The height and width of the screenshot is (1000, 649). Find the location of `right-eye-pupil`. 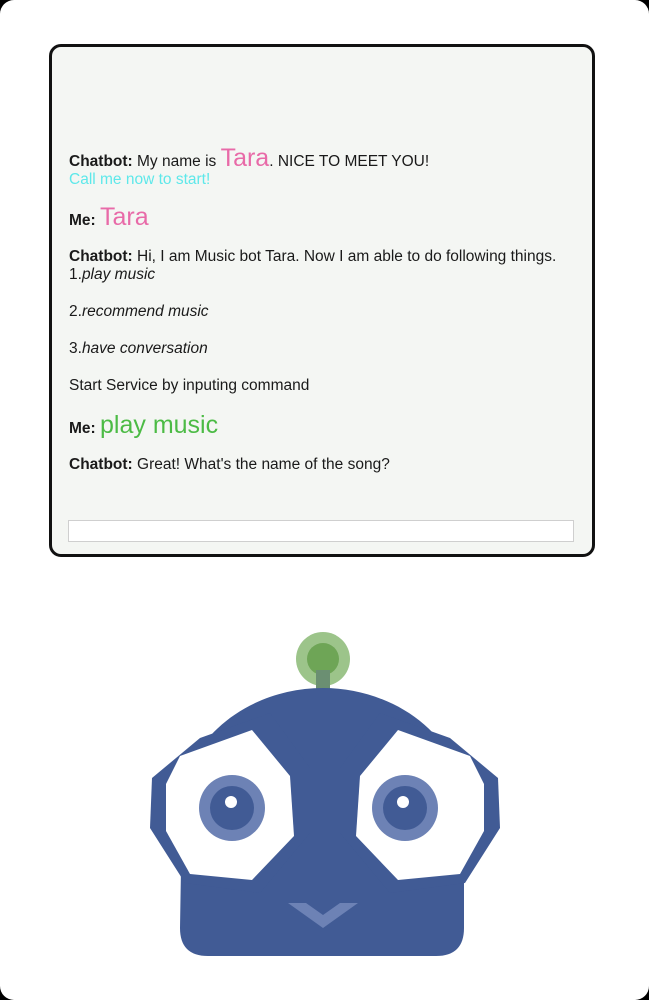

right-eye-pupil is located at coordinates (405, 808).